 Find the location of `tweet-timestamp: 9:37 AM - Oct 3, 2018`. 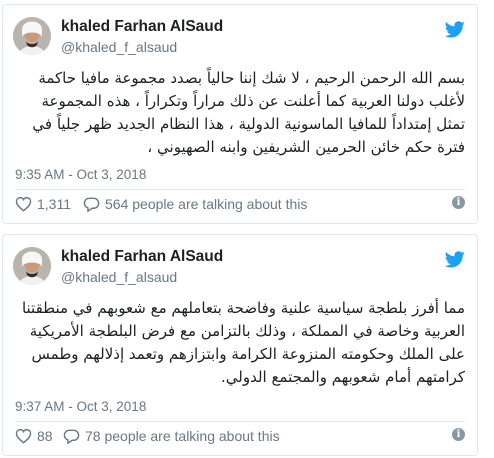

tweet-timestamp: 9:37 AM - Oct 3, 2018 is located at coordinates (80, 406).